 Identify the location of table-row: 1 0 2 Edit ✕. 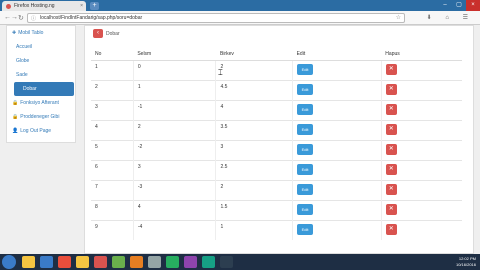
(276, 69).